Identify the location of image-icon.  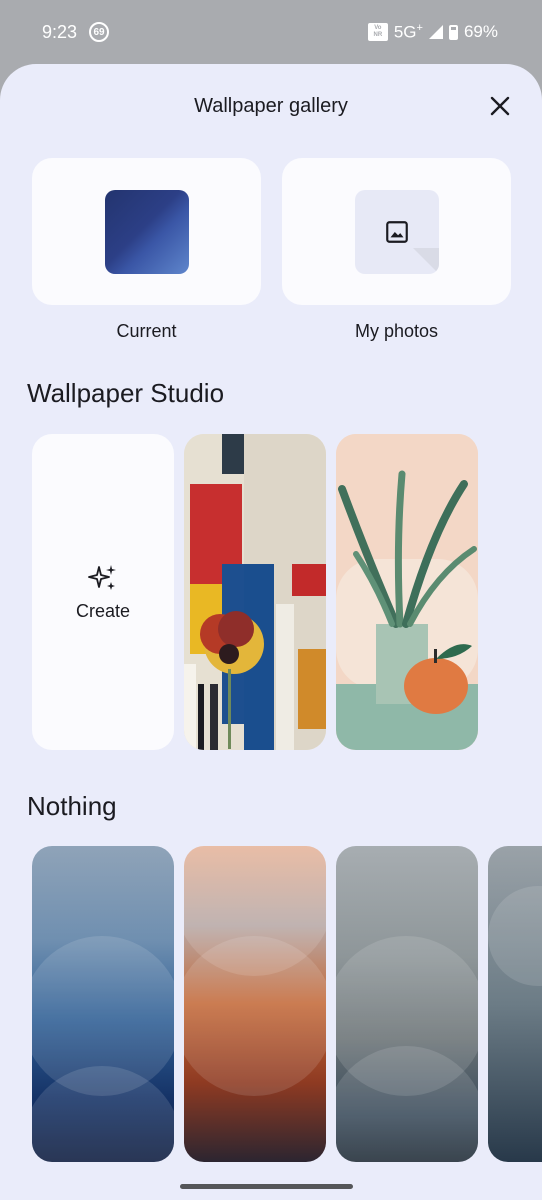
(396, 231).